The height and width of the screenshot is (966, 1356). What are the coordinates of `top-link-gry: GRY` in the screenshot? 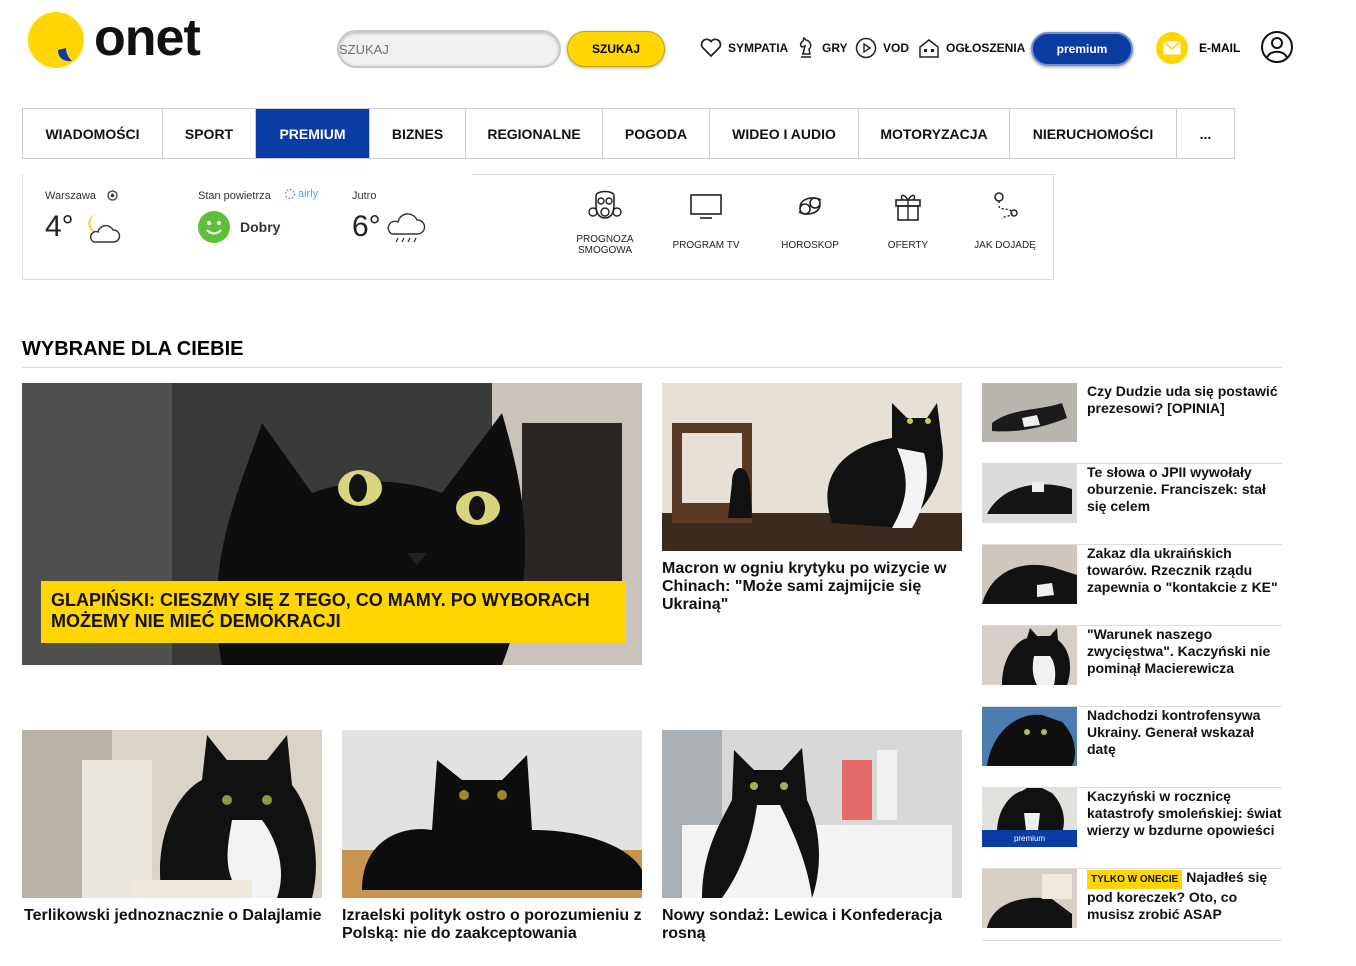 It's located at (822, 47).